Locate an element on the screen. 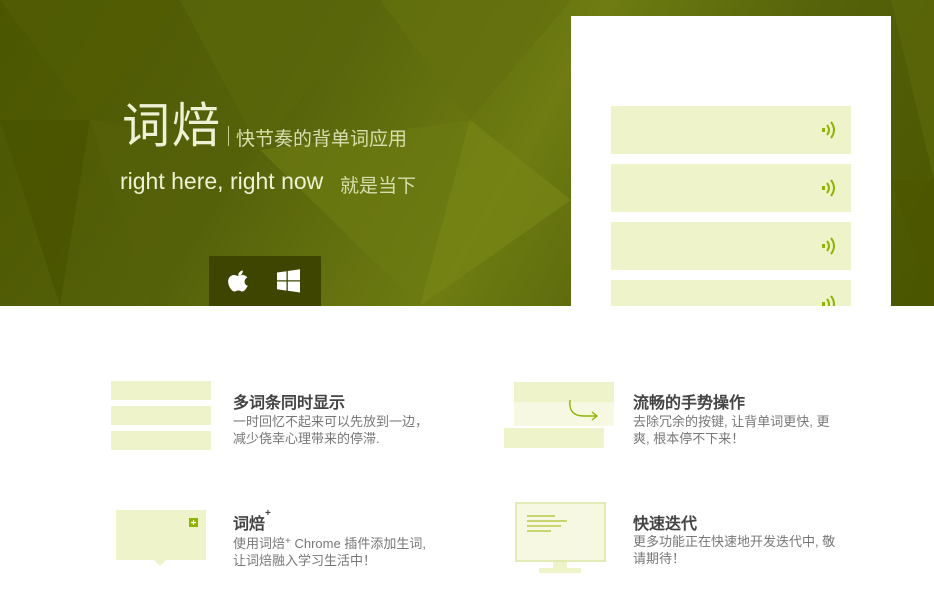  feature-desc: 使用词焙+ Chrome 插件添加生词, 让词焙融入学习生活中！ is located at coordinates (329, 552).